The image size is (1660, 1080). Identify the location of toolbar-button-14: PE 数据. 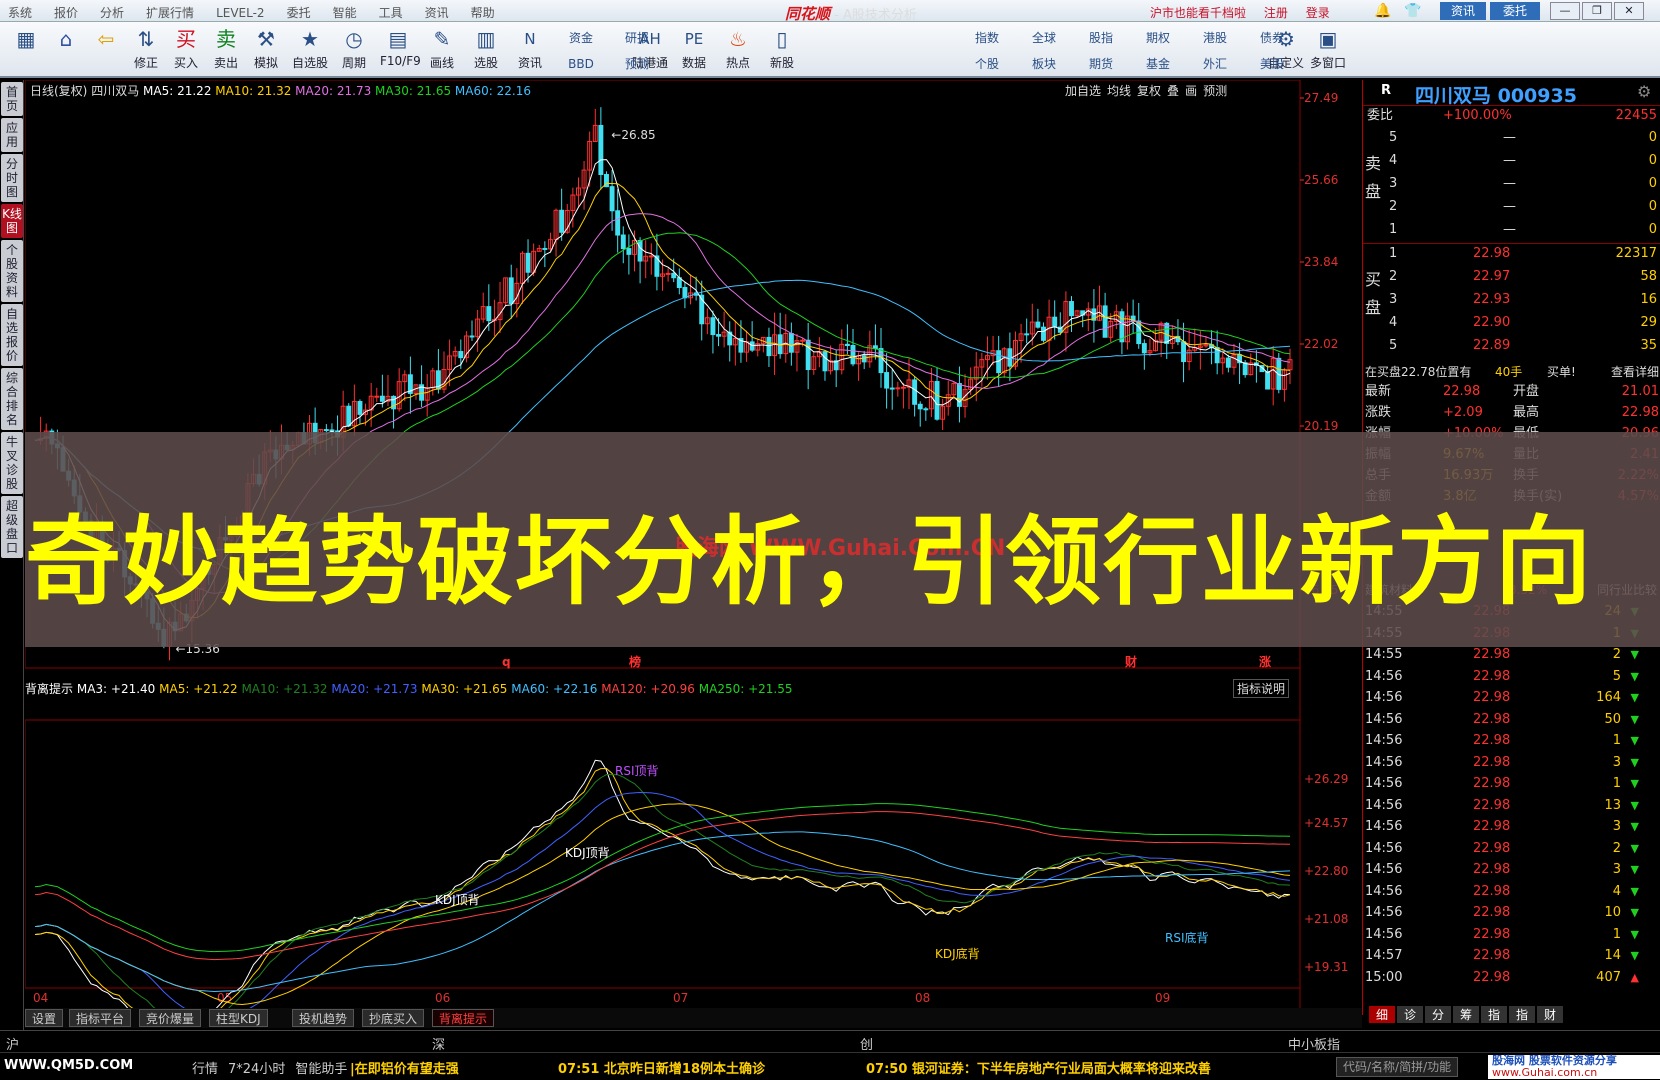
(694, 50).